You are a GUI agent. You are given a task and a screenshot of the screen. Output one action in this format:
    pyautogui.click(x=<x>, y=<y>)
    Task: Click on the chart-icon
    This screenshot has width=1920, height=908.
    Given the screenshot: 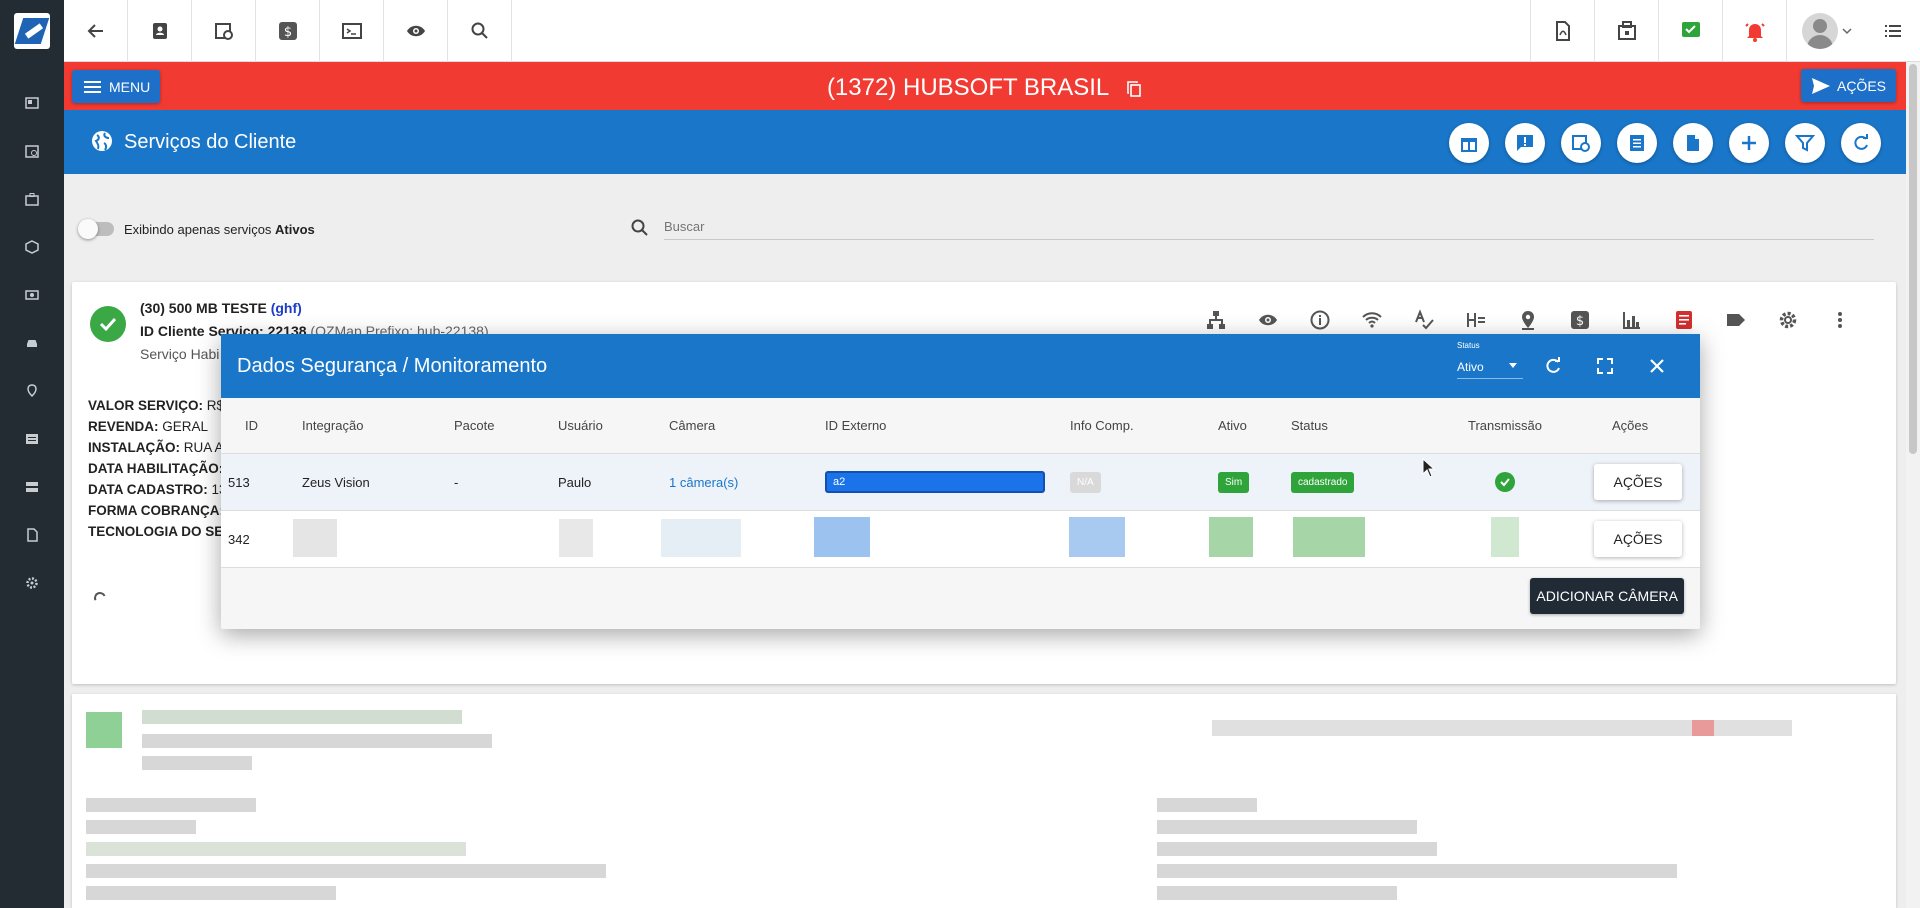 What is the action you would take?
    pyautogui.click(x=1632, y=320)
    